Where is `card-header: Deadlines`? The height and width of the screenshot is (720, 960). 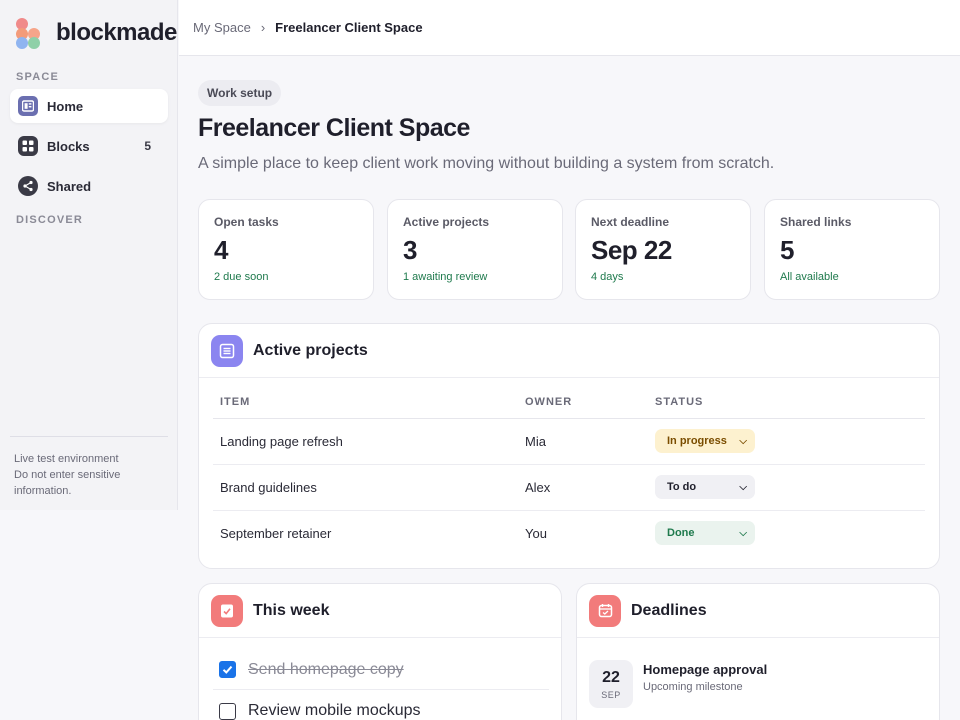 card-header: Deadlines is located at coordinates (758, 611).